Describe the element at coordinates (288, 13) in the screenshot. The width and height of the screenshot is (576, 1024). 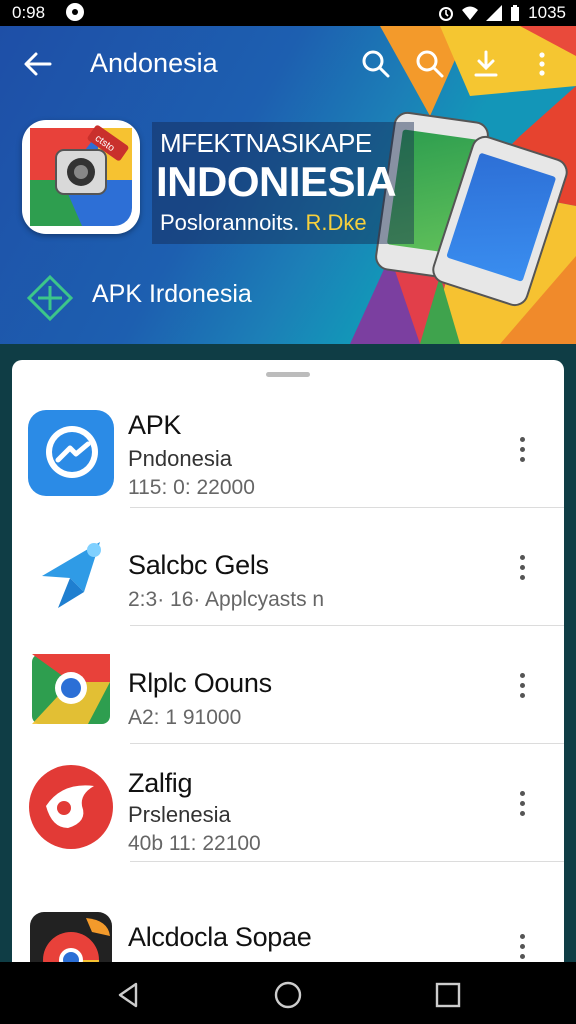
I see `status-bar: 0:98 1035` at that location.